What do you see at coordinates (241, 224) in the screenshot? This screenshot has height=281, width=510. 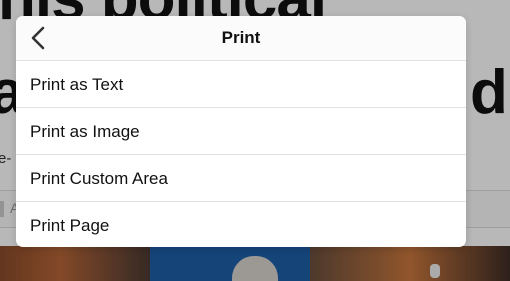 I see `print-page-option: Print Page` at bounding box center [241, 224].